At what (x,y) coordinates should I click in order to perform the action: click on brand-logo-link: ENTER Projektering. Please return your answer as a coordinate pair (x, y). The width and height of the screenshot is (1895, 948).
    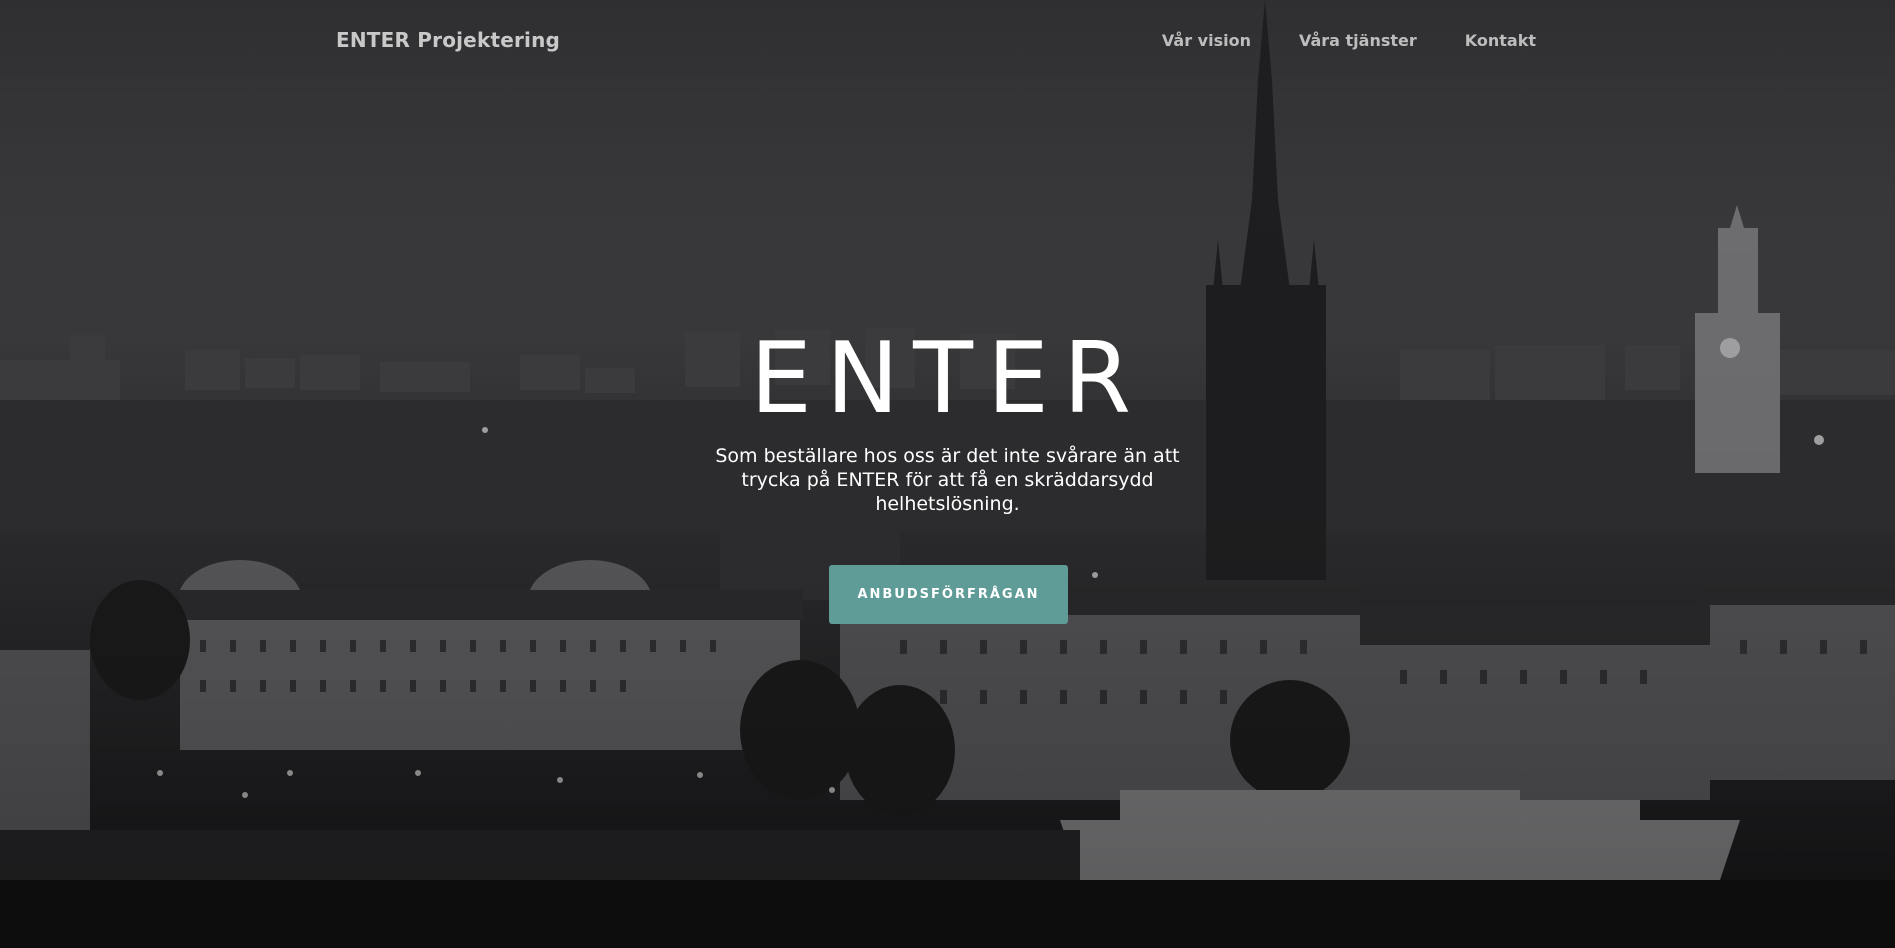
    Looking at the image, I should click on (448, 40).